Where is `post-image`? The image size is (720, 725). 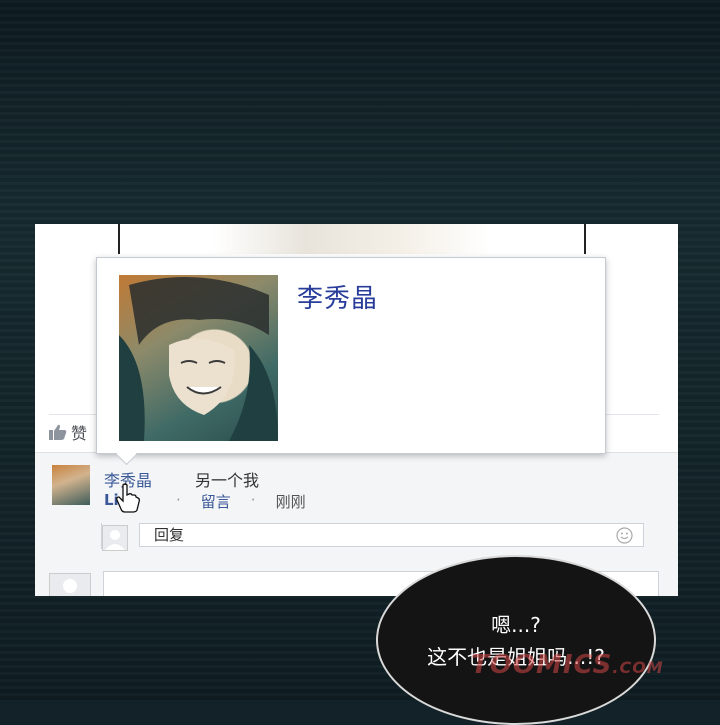
post-image is located at coordinates (352, 239).